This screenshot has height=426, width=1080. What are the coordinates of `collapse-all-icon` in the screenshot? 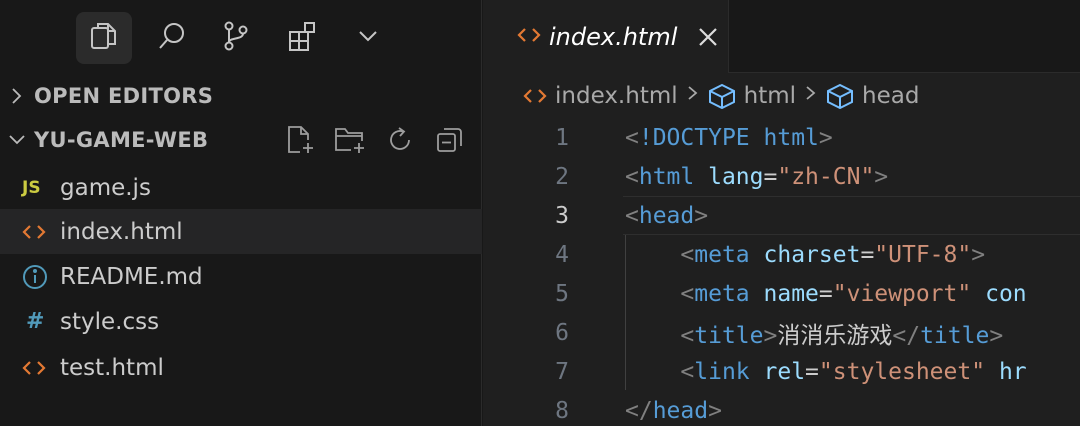 It's located at (450, 140).